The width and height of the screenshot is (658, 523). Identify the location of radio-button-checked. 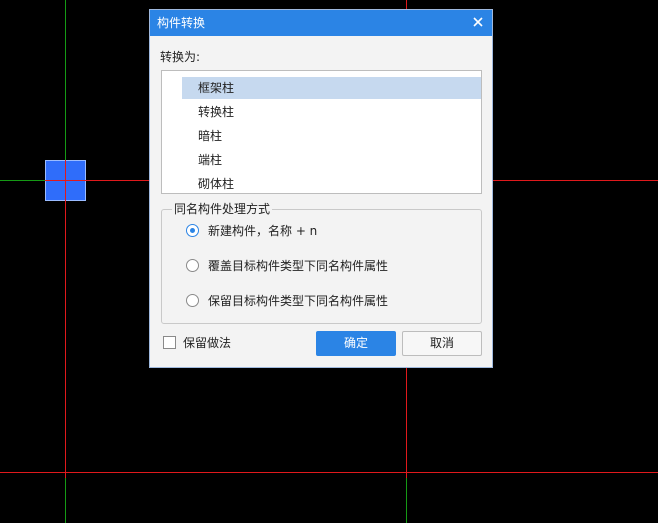
(192, 230).